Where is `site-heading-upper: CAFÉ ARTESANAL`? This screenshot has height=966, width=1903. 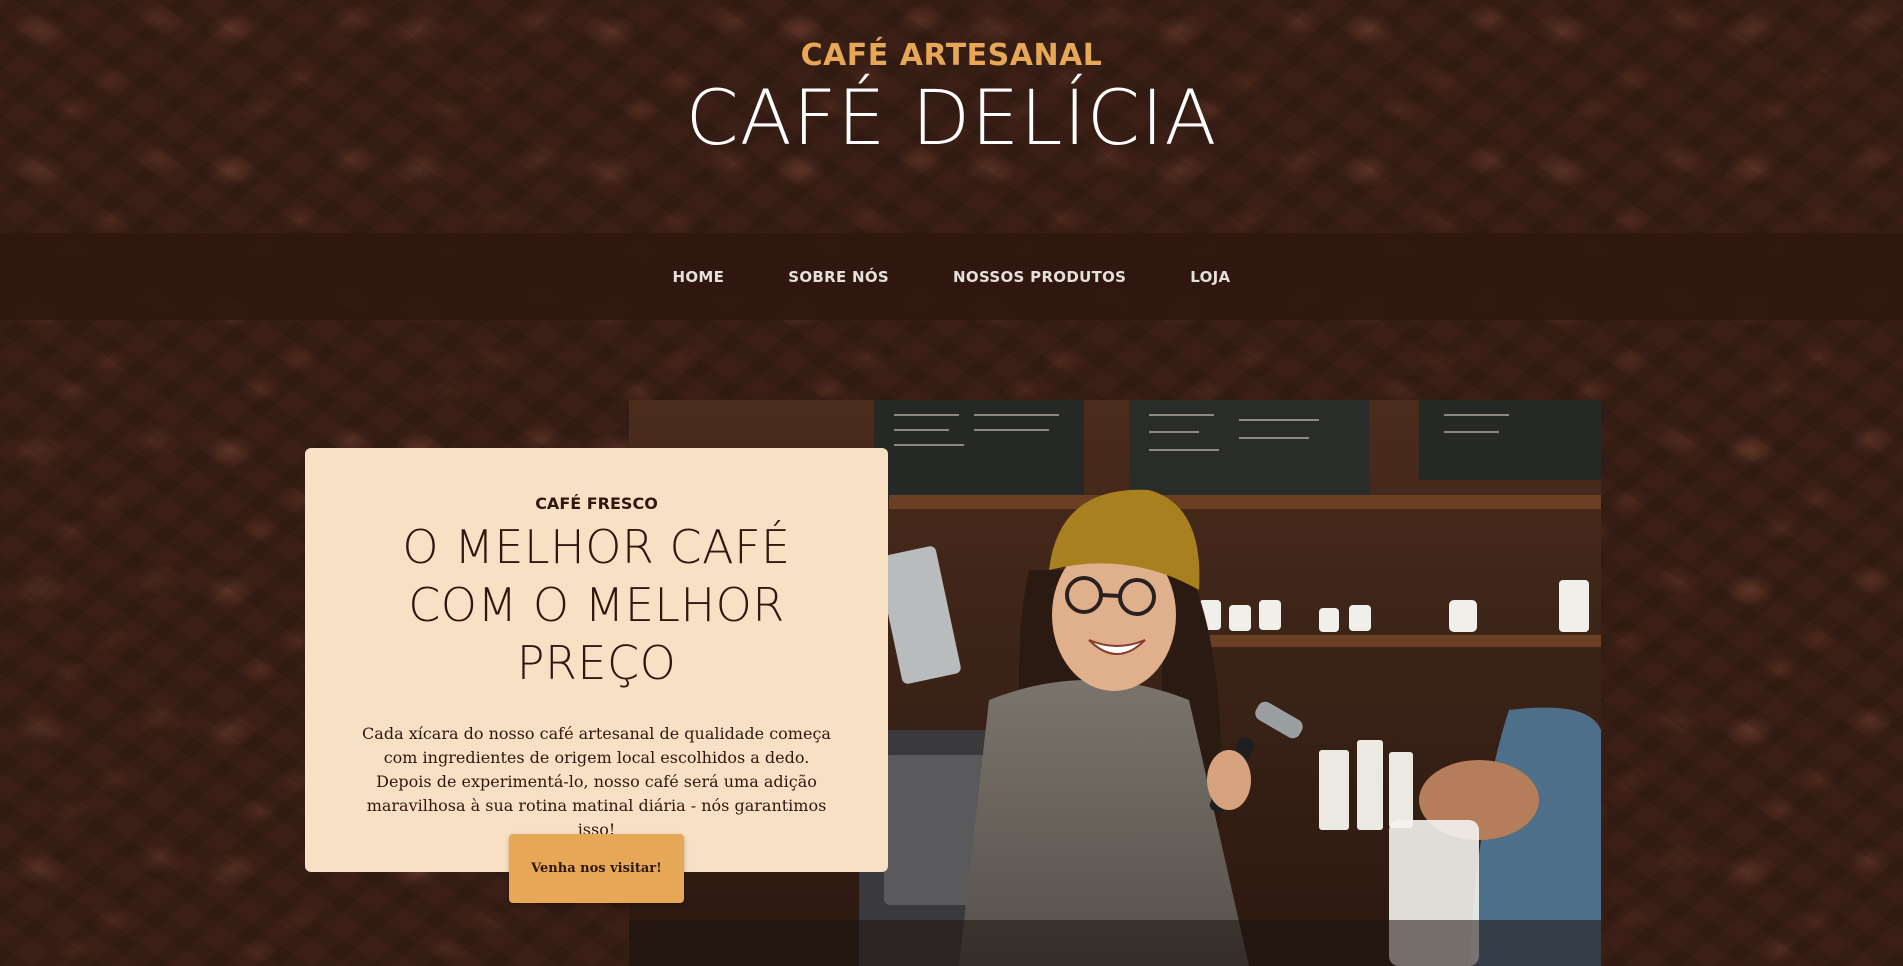 site-heading-upper: CAFÉ ARTESANAL is located at coordinates (951, 55).